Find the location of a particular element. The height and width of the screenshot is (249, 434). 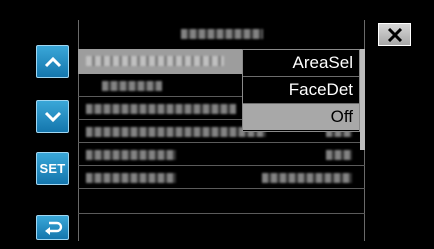

option-dropdown: AreaSel FaceDet Off is located at coordinates (301, 90).